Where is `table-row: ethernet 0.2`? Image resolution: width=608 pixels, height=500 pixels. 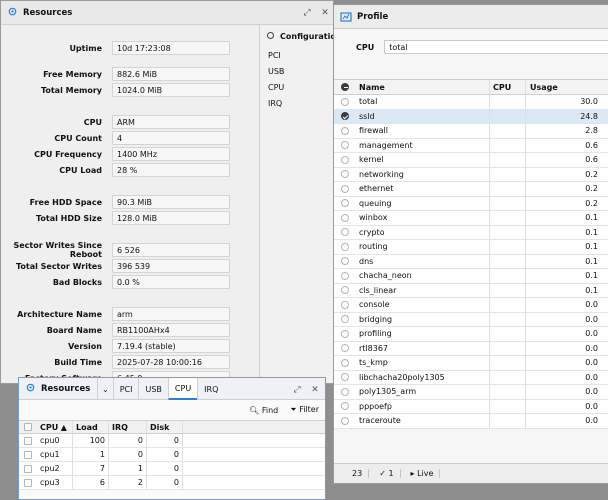 table-row: ethernet 0.2 is located at coordinates (471, 189).